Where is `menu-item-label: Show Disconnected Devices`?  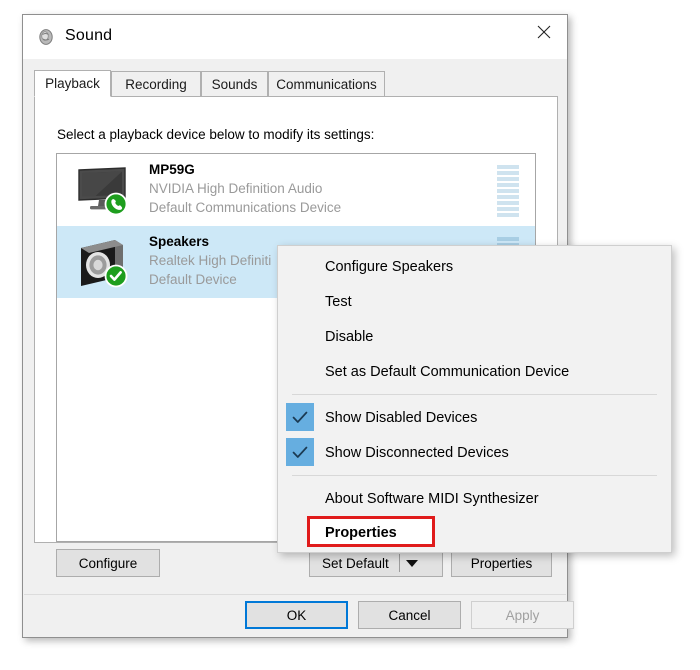
menu-item-label: Show Disconnected Devices is located at coordinates (417, 452).